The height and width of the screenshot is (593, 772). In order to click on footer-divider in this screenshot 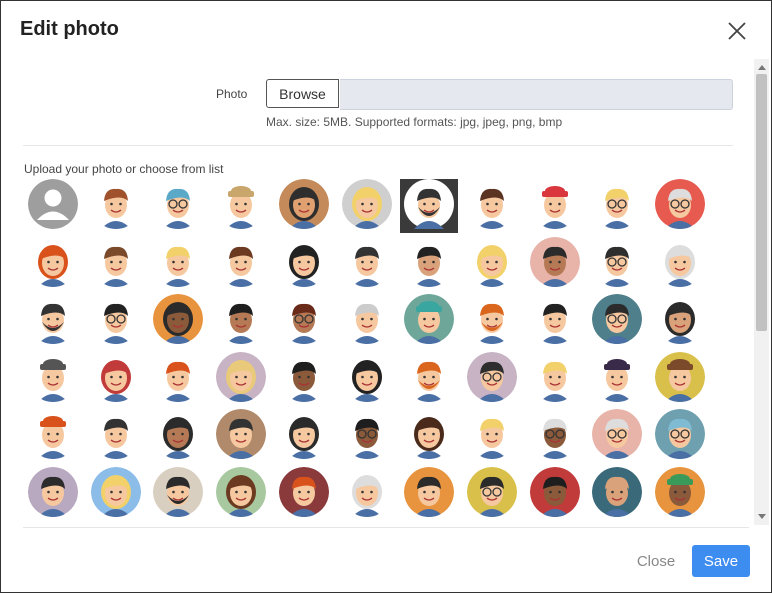, I will do `click(386, 527)`.